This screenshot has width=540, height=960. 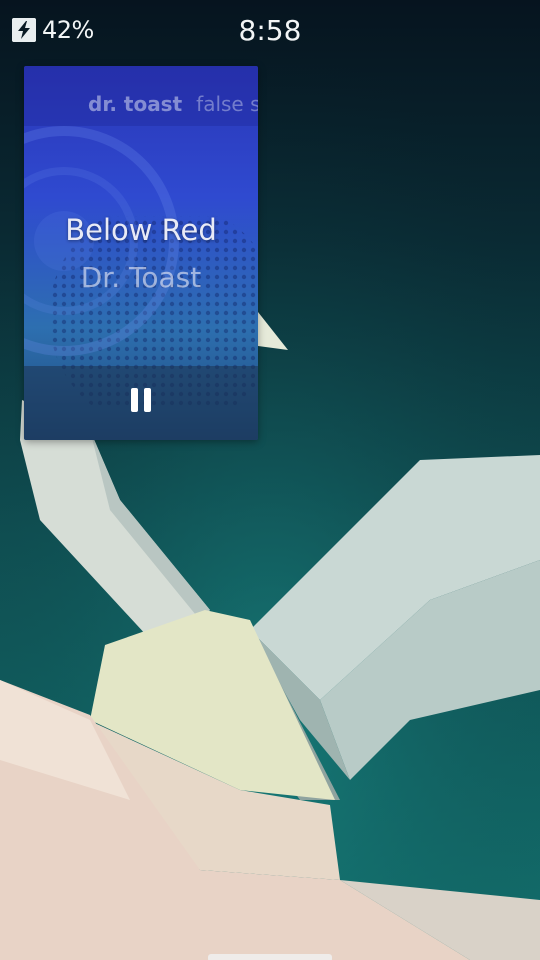 I want to click on track-artist: Dr. Toast, so click(x=141, y=277).